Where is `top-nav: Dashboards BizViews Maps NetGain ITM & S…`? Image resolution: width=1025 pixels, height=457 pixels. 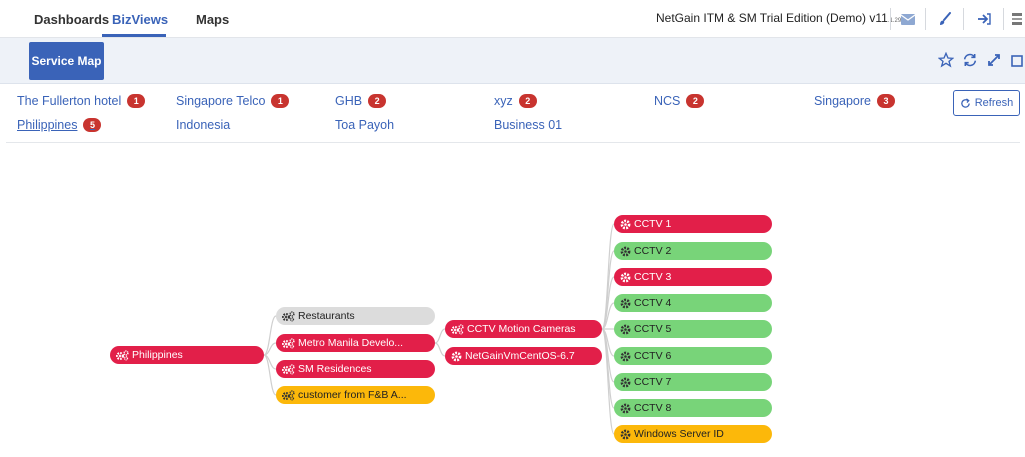 top-nav: Dashboards BizViews Maps NetGain ITM & S… is located at coordinates (512, 19).